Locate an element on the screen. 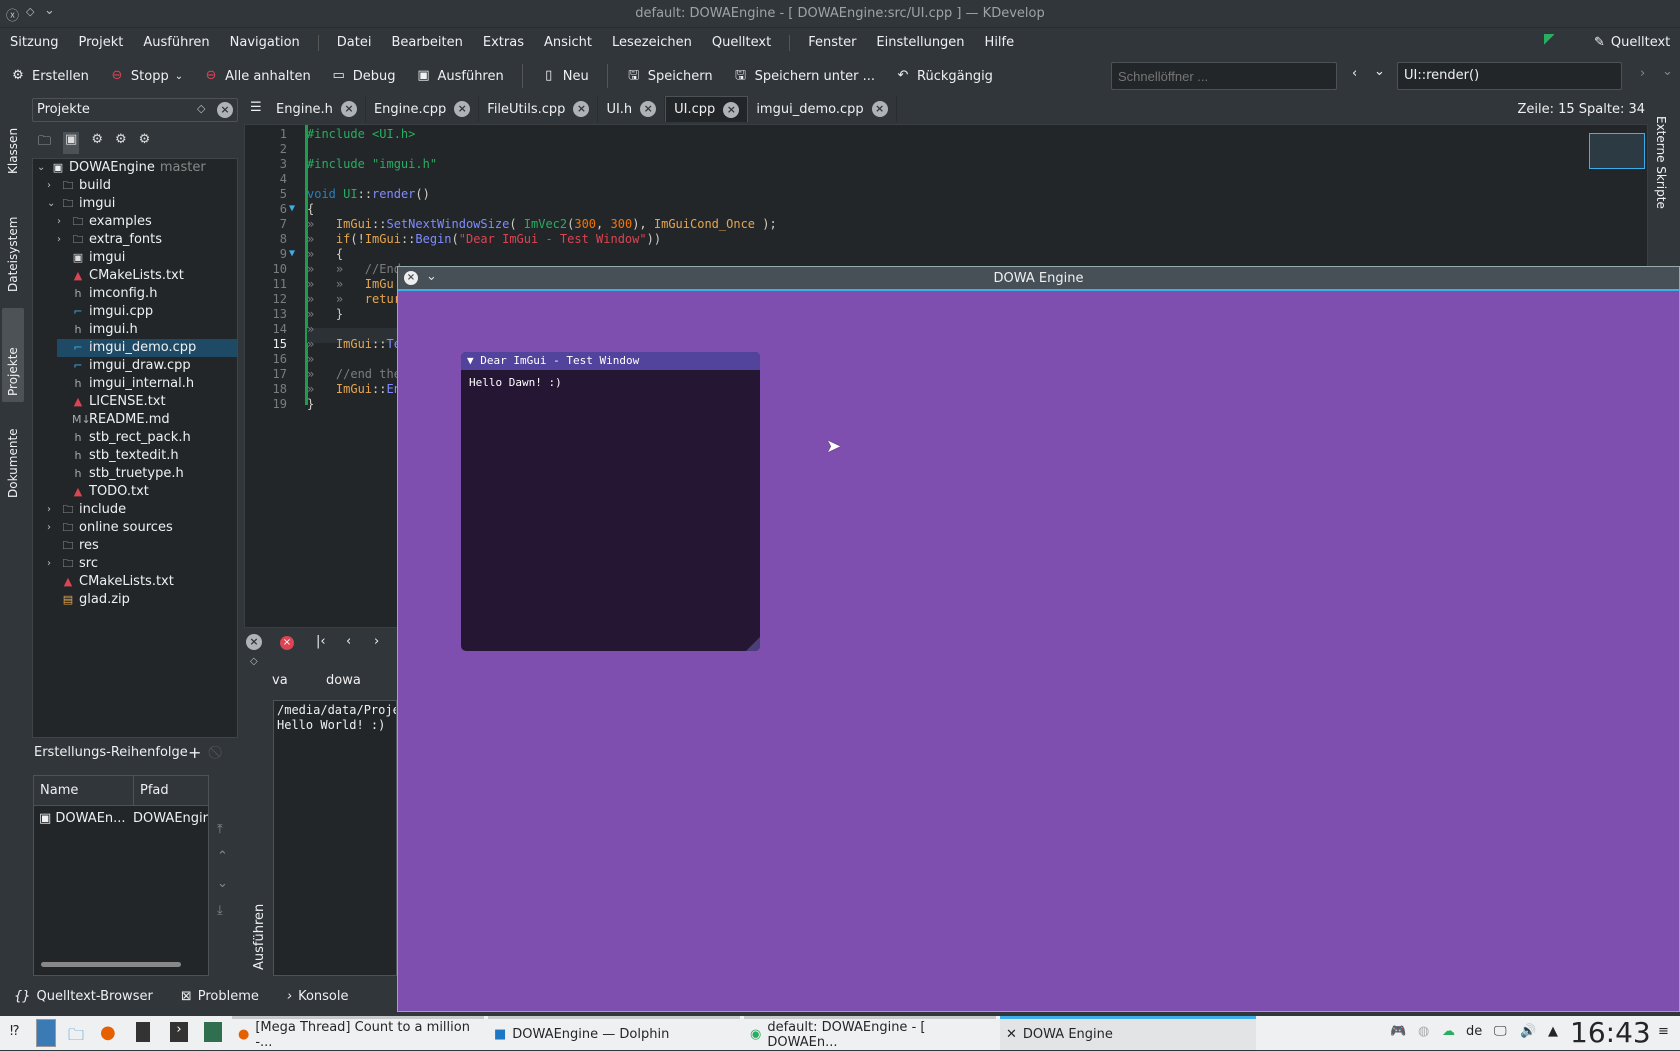 The height and width of the screenshot is (1051, 1680). tree-item: 🗀 res is located at coordinates (73, 546).